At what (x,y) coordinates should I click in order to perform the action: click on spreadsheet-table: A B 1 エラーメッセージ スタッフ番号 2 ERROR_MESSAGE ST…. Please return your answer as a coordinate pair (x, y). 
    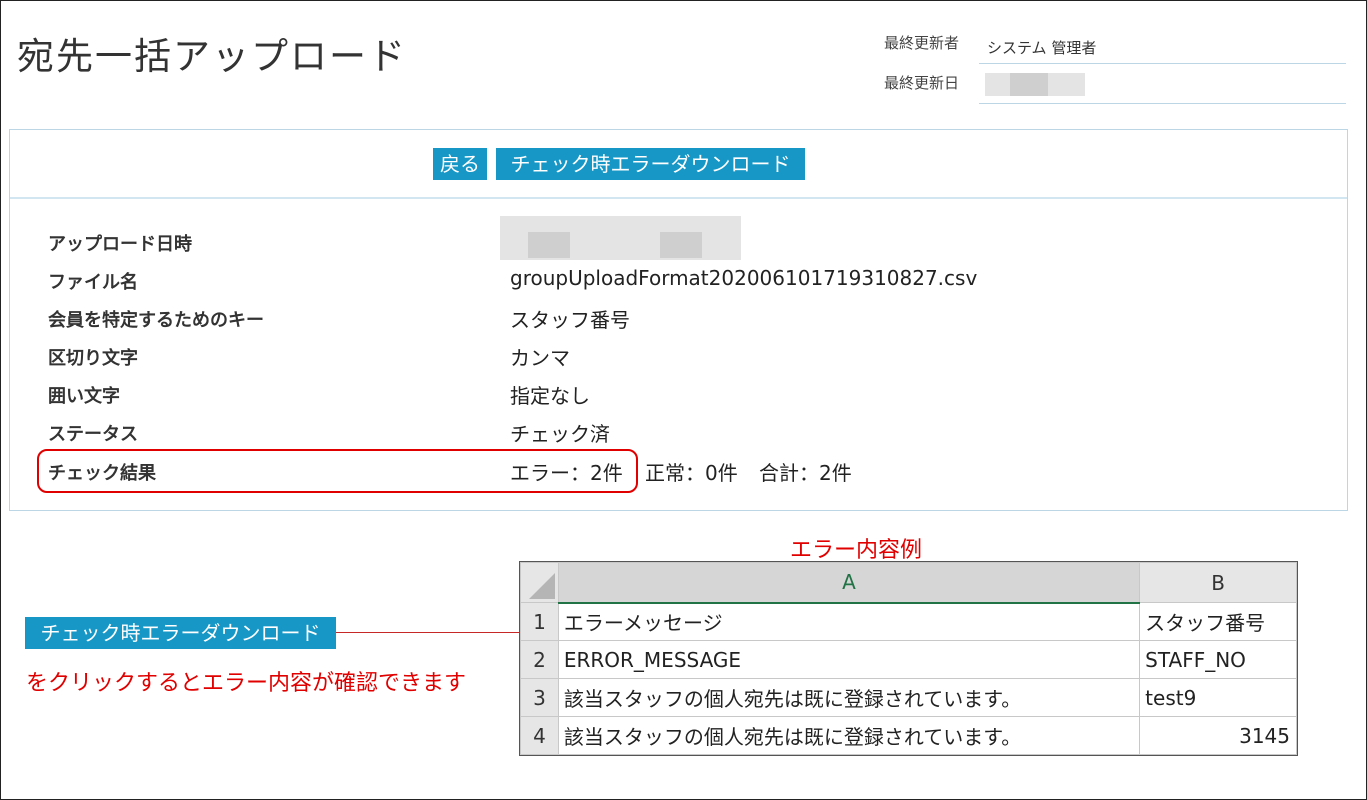
    Looking at the image, I should click on (908, 658).